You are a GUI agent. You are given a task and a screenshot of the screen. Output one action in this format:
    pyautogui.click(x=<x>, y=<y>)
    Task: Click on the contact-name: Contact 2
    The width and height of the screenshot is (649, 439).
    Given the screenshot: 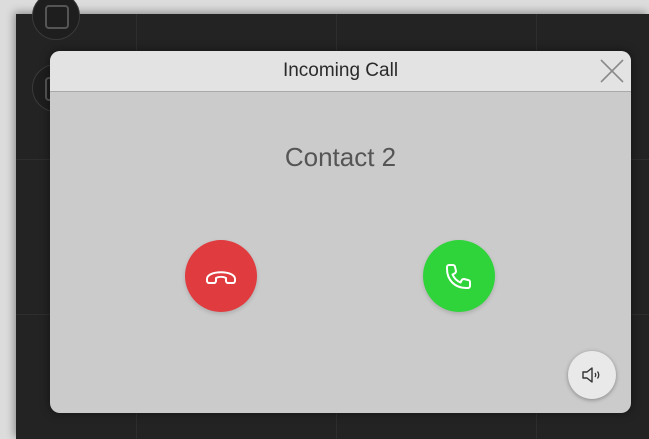 What is the action you would take?
    pyautogui.click(x=340, y=157)
    